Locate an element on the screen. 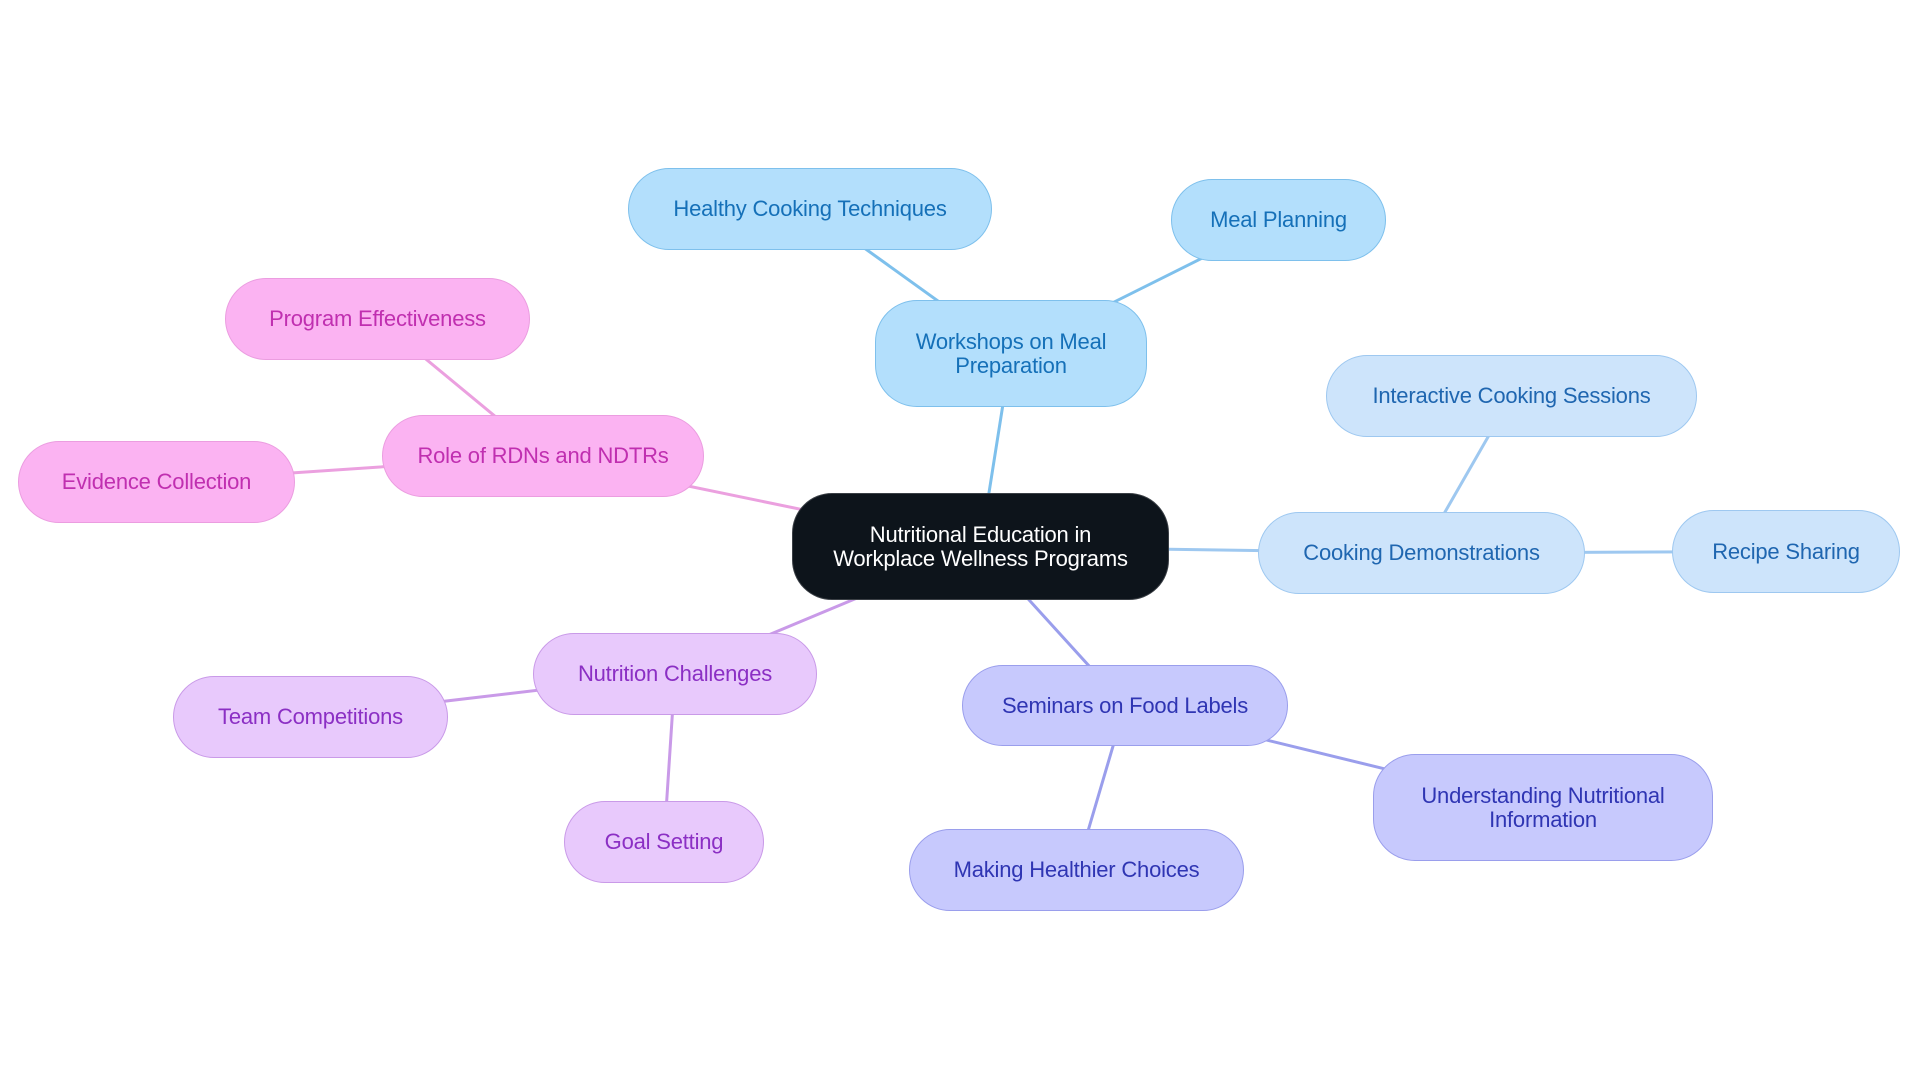 This screenshot has width=1920, height=1083. leaf-node-label: Understanding Nutritional Information is located at coordinates (1543, 807).